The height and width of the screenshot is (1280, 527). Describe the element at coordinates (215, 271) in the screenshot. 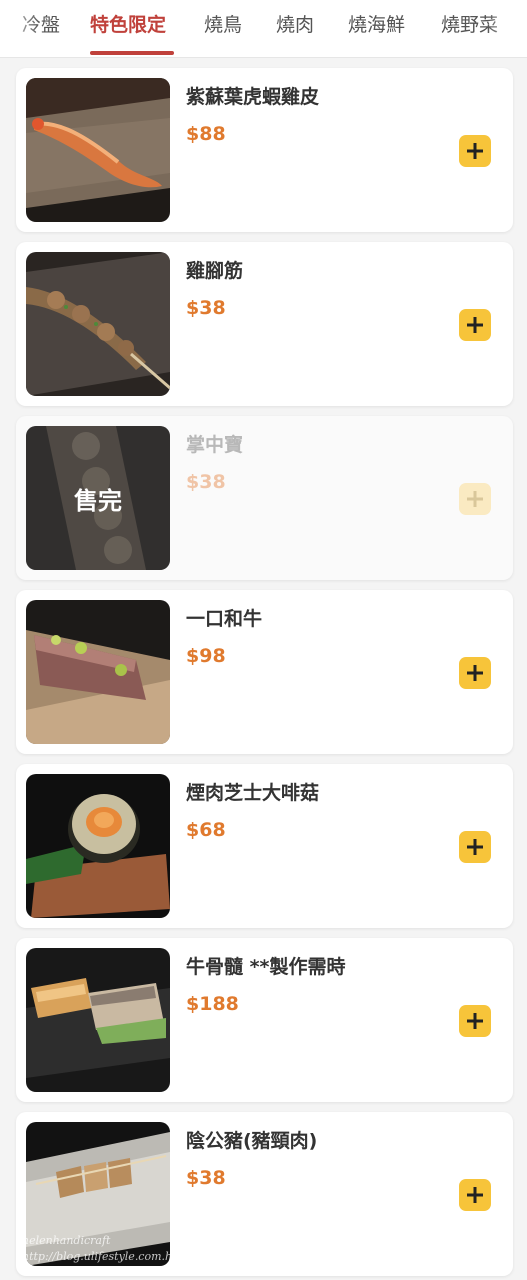

I see `item-name: 雞腳筋` at that location.